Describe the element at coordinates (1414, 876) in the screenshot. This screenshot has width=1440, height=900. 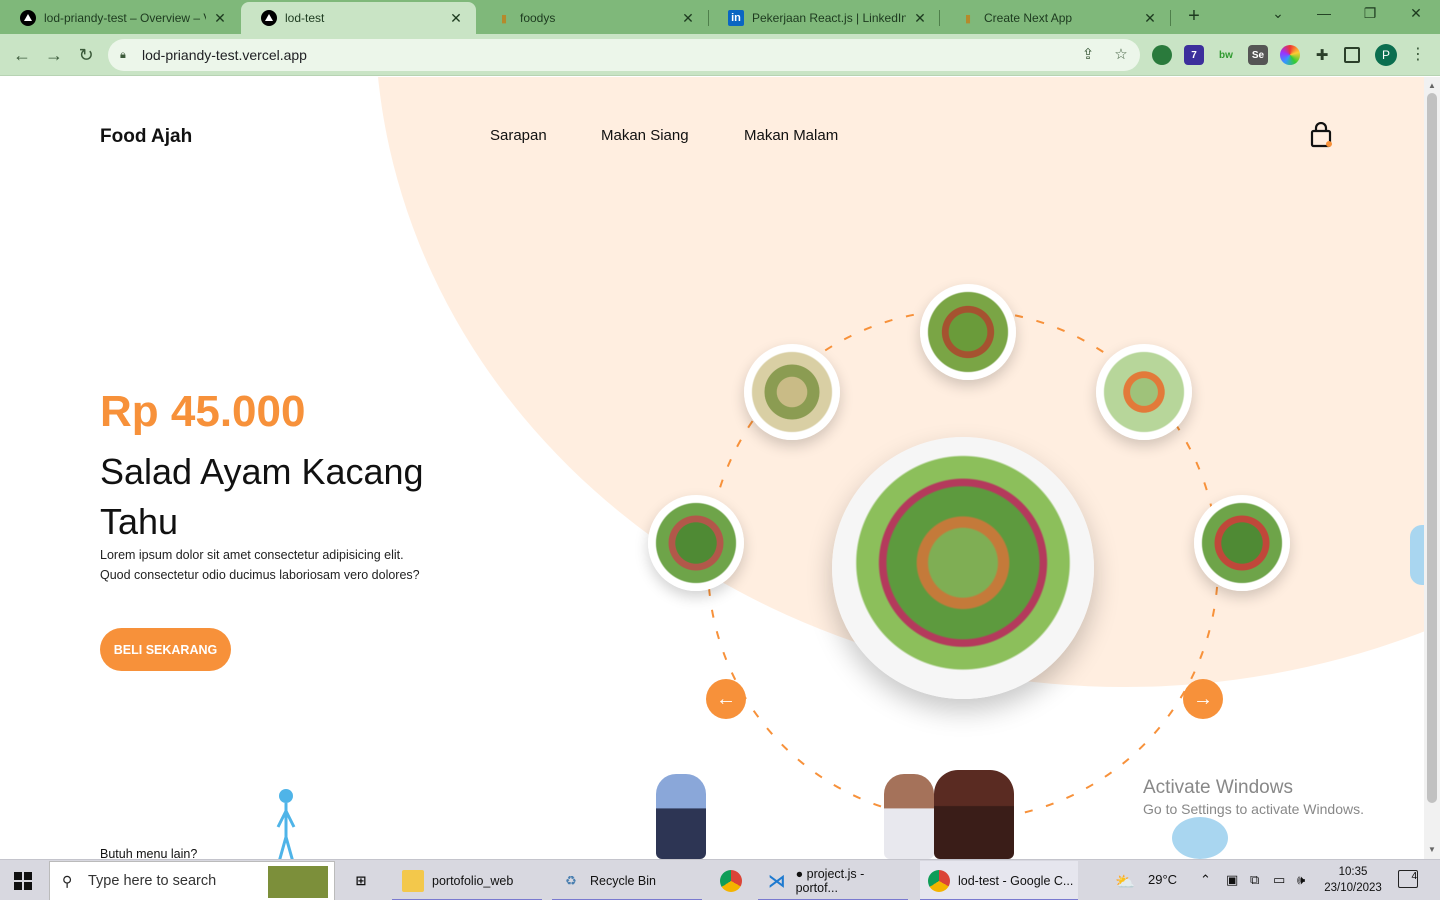
I see `notification-count: 4` at that location.